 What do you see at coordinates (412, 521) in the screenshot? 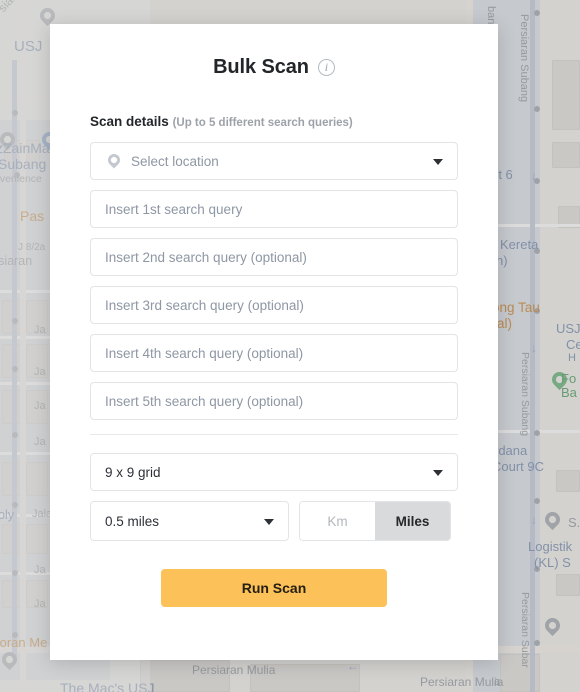
I see `unit-miles-button: Miles` at bounding box center [412, 521].